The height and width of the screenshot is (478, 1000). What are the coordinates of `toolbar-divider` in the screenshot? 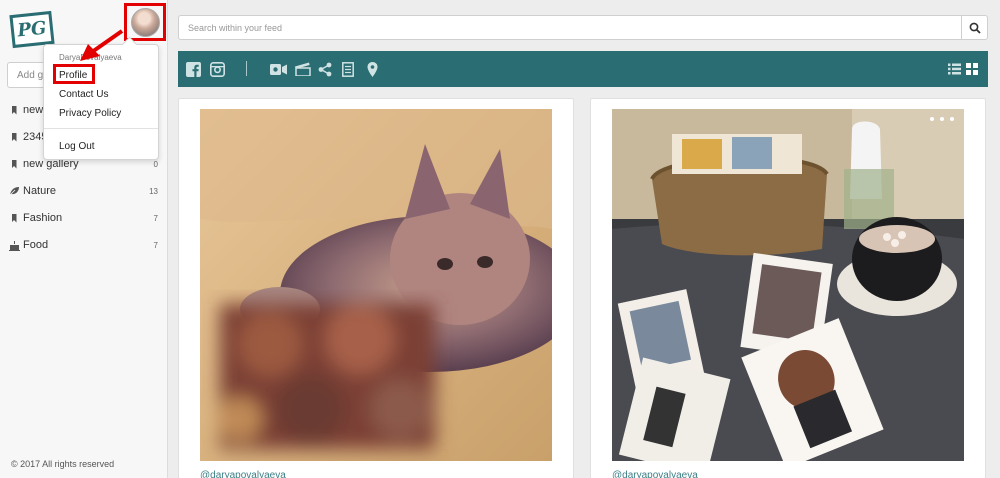 It's located at (246, 68).